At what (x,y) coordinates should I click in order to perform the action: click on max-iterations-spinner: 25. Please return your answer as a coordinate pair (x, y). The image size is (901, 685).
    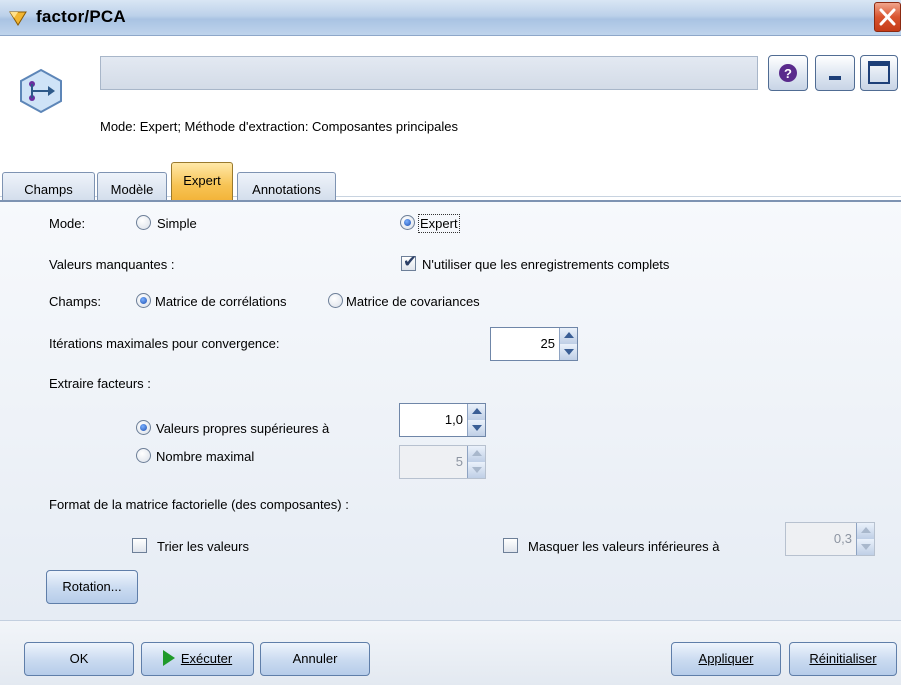
    Looking at the image, I should click on (534, 344).